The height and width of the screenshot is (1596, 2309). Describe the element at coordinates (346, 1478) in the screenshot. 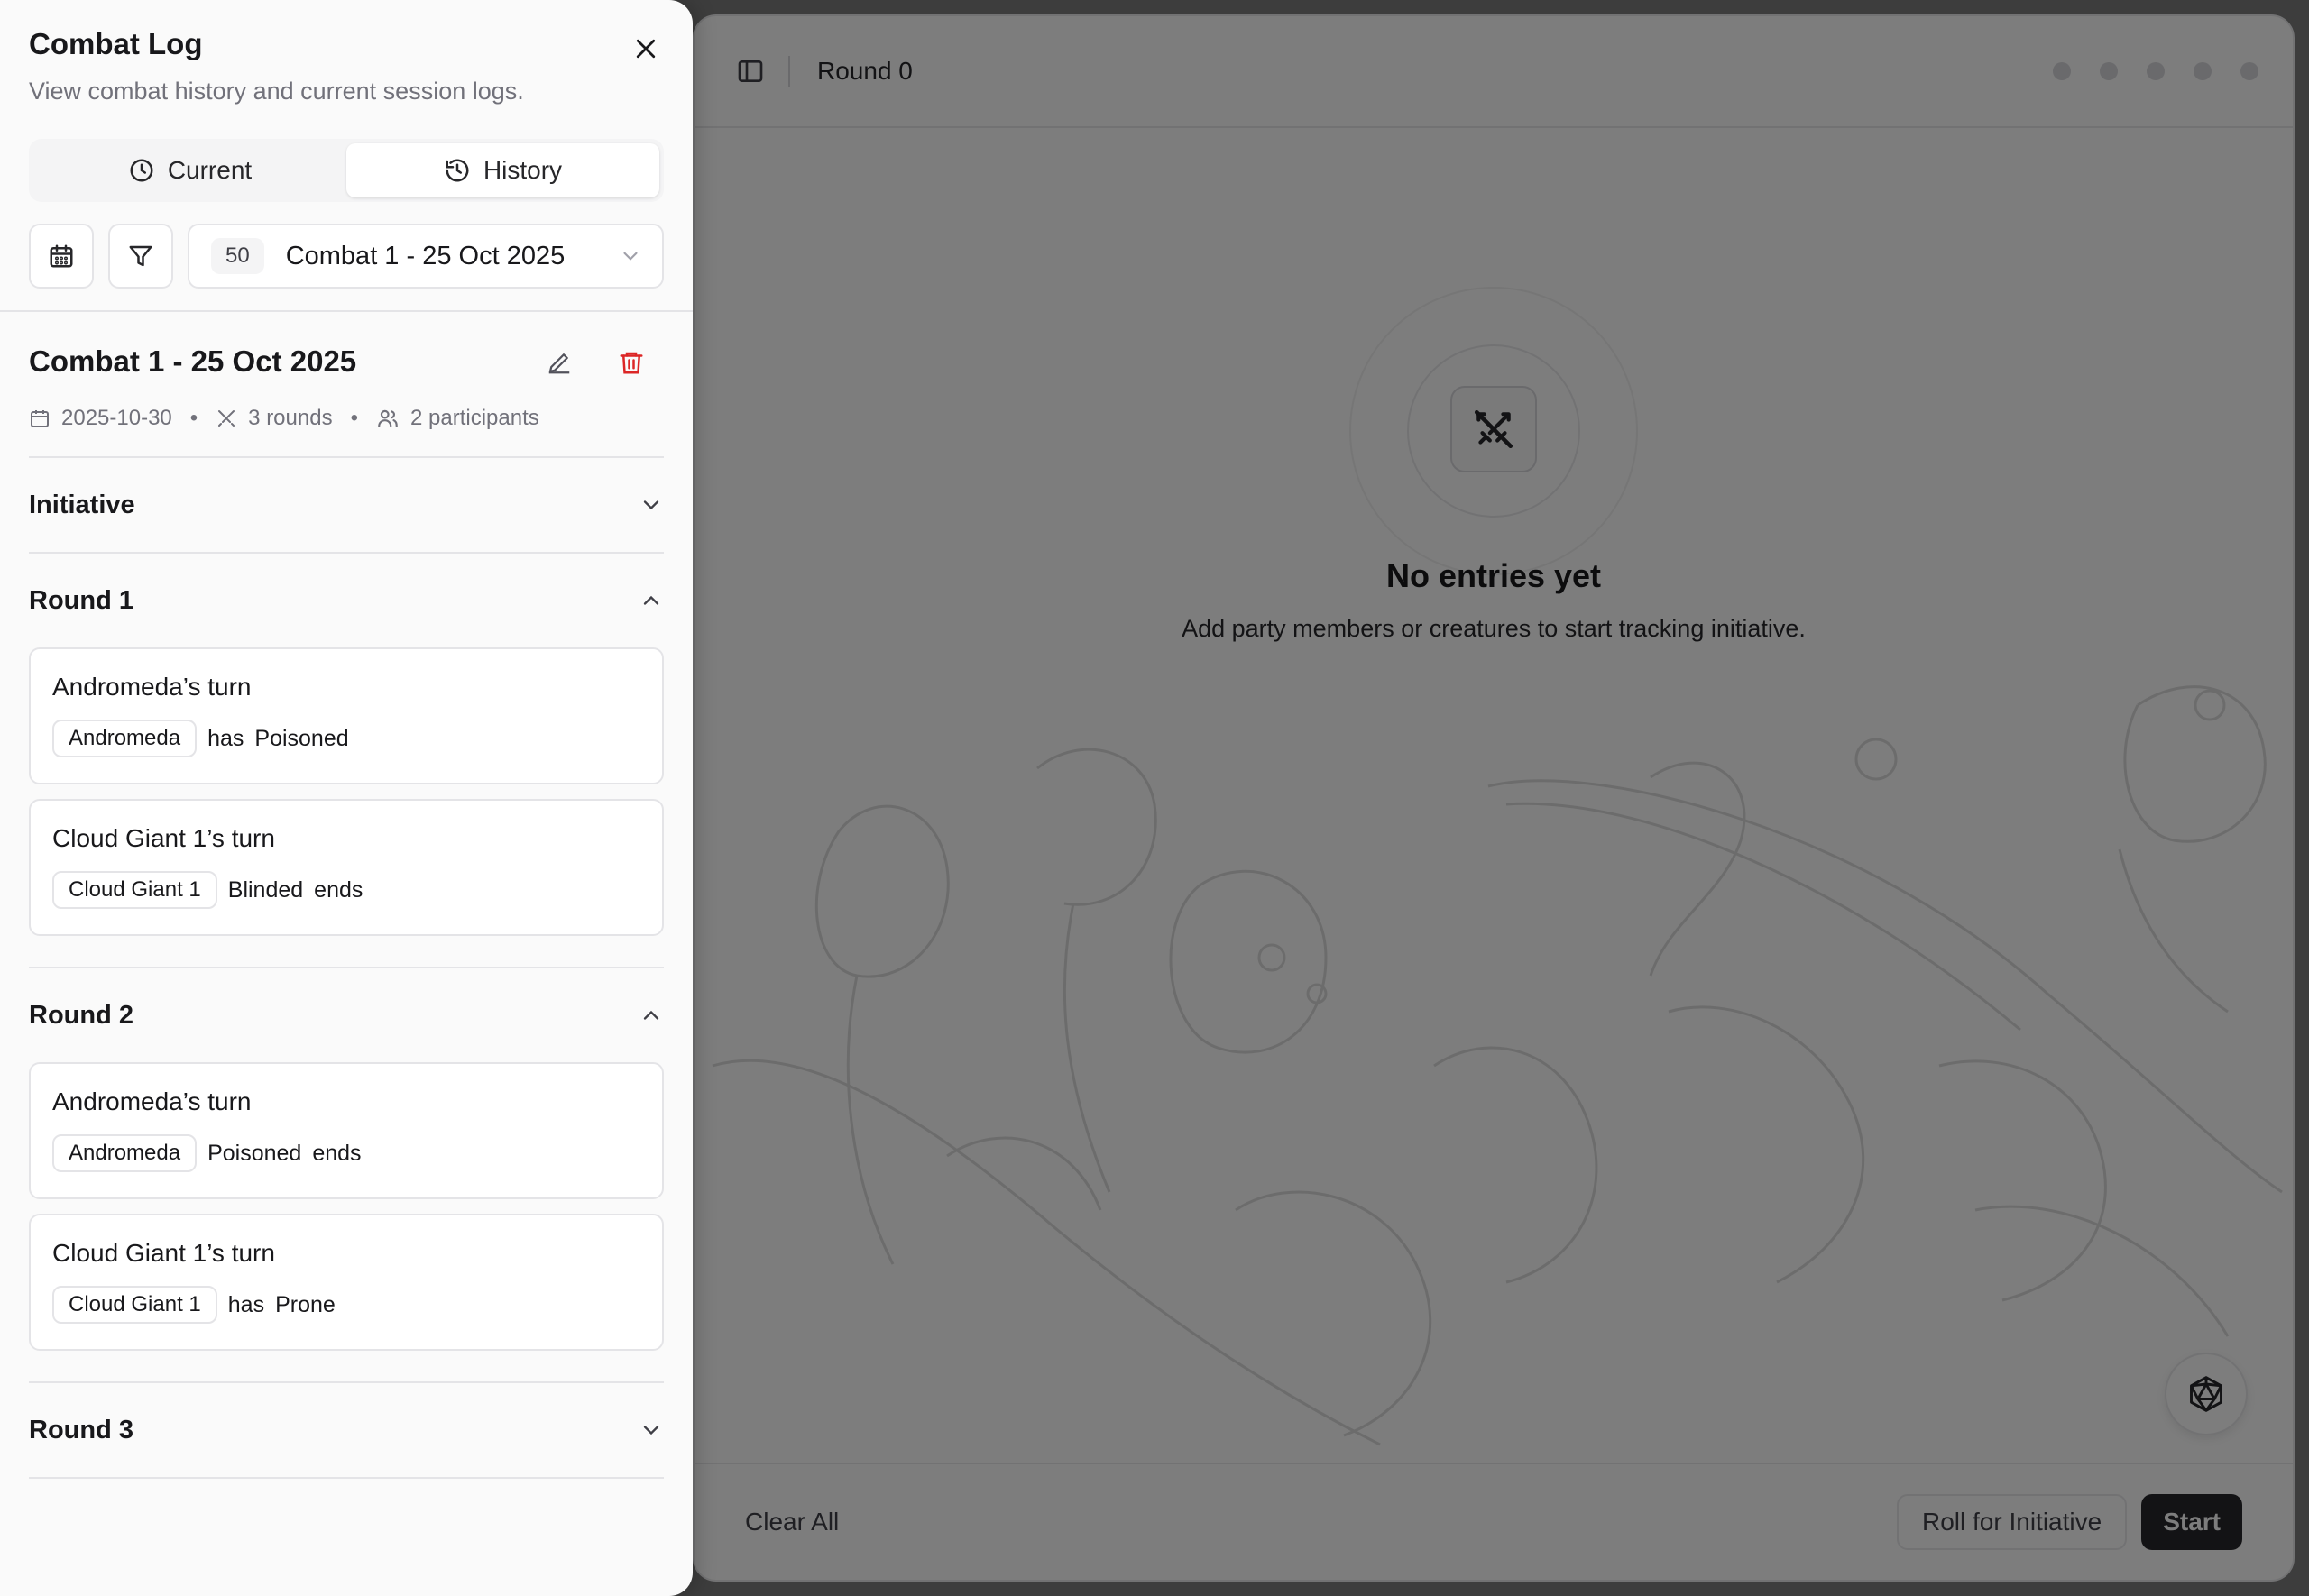

I see `accordion-end-divider` at that location.